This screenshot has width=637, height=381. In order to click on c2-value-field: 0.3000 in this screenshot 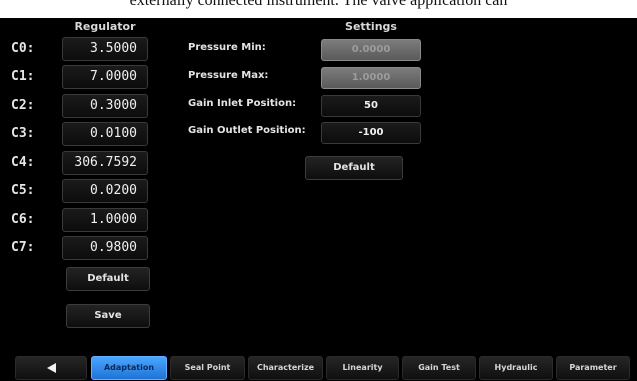, I will do `click(105, 106)`.